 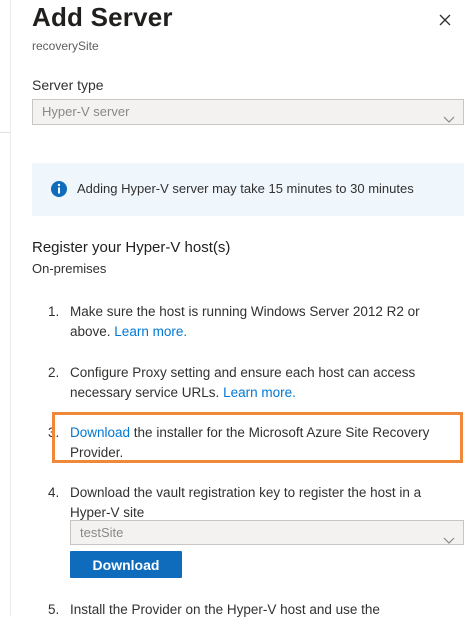 What do you see at coordinates (131, 247) in the screenshot?
I see `register-heading: Register your Hyper-V host(s)` at bounding box center [131, 247].